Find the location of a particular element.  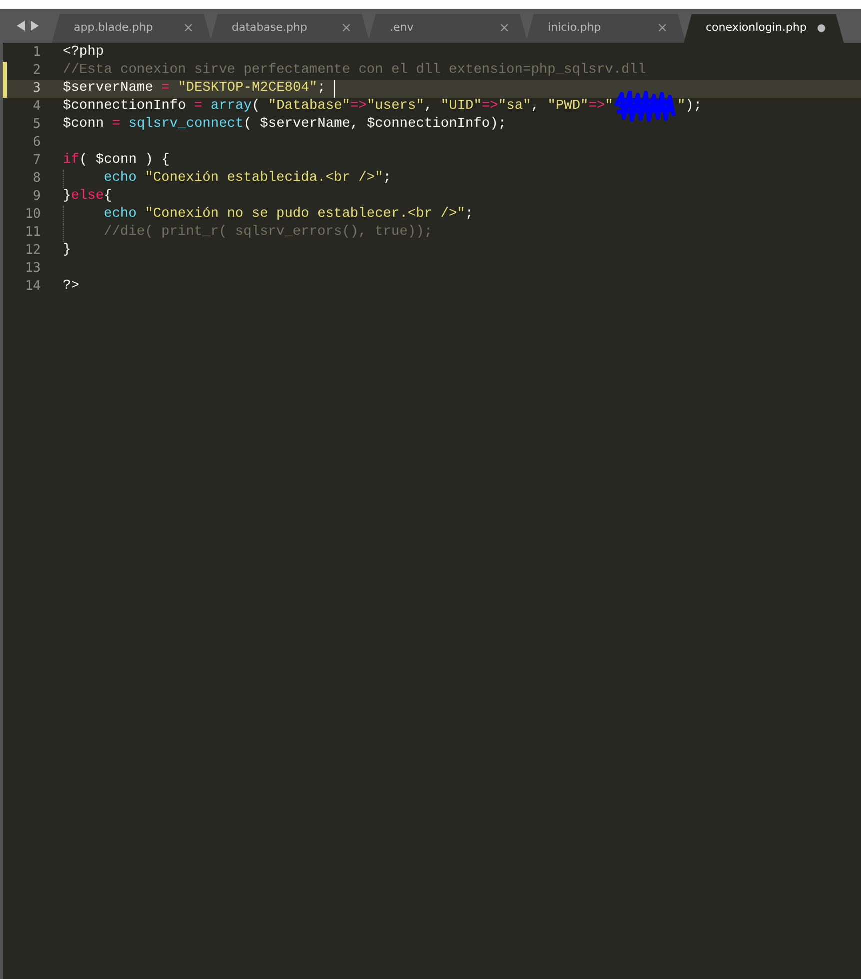

line-number: 3 is located at coordinates (36, 89).